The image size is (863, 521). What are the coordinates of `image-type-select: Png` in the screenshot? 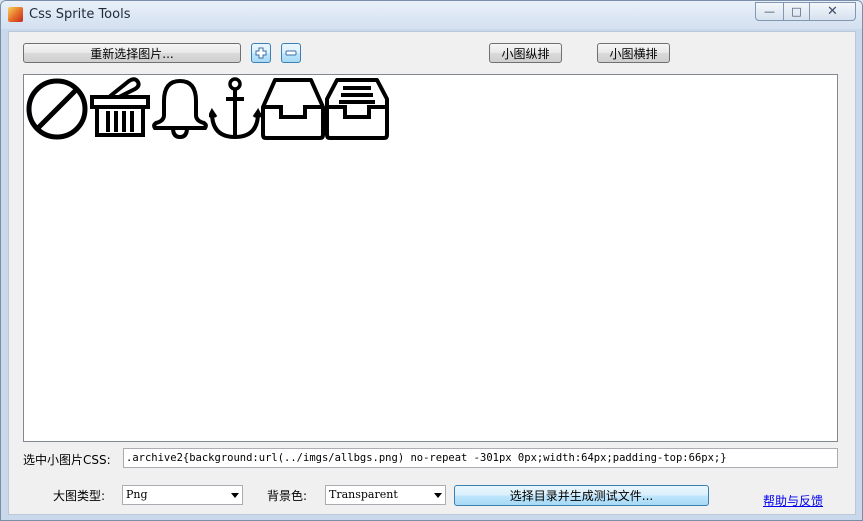 It's located at (182, 495).